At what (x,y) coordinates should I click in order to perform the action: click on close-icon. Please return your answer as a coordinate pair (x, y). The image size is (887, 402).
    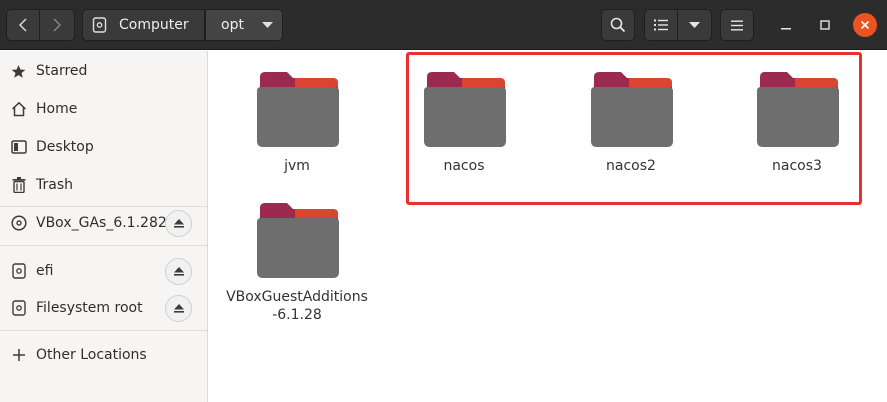
    Looking at the image, I should click on (865, 25).